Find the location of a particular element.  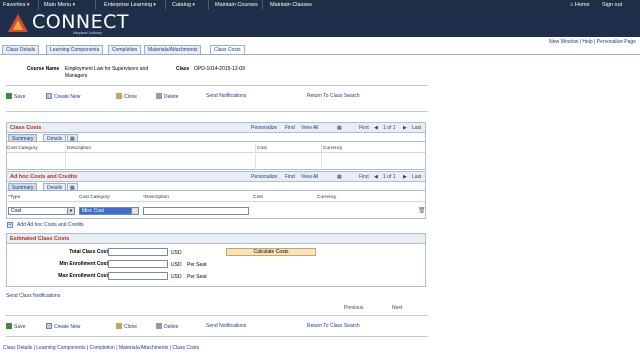

adhoc-summary-tab: Summary is located at coordinates (23, 187).